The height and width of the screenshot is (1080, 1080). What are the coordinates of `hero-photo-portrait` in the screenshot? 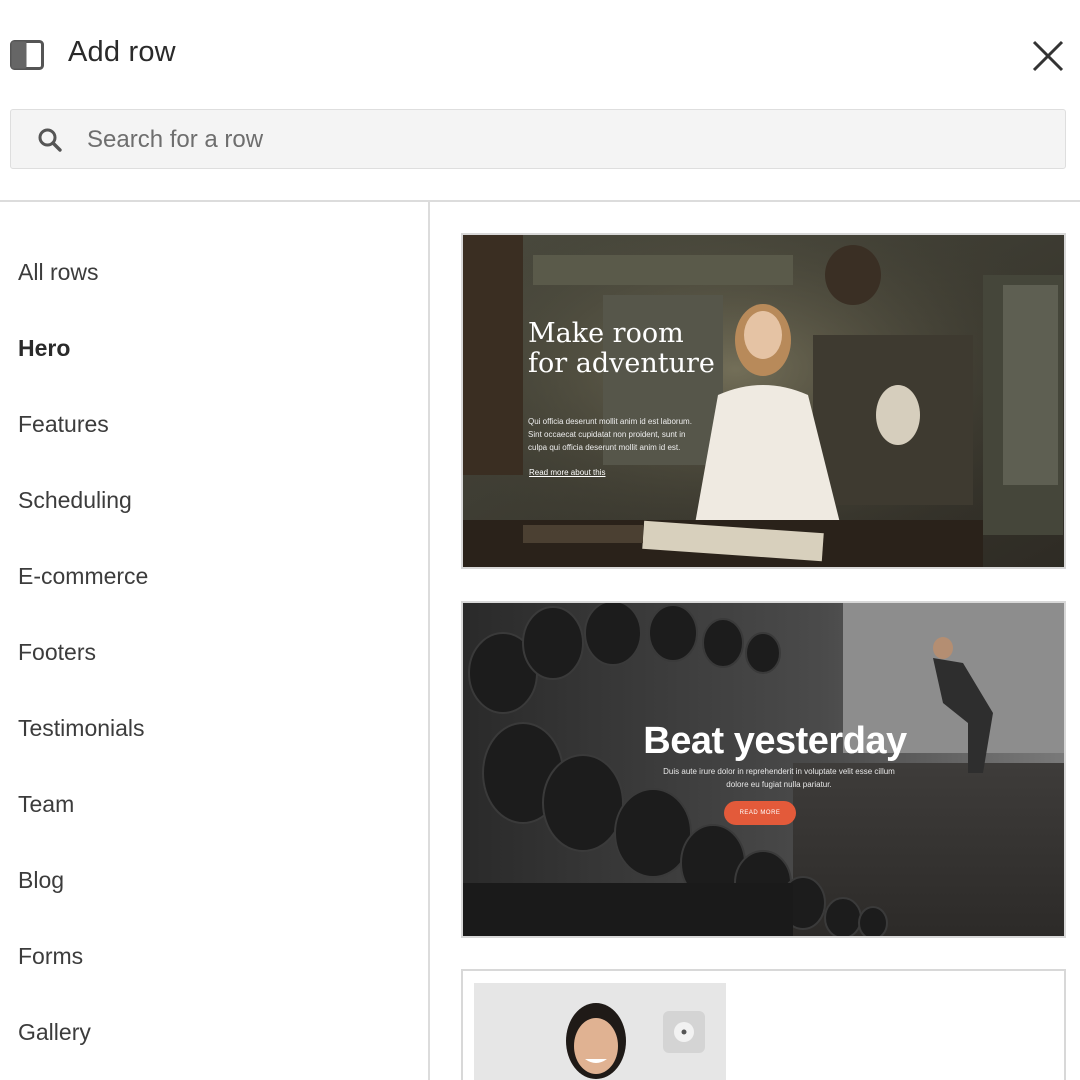 It's located at (600, 1031).